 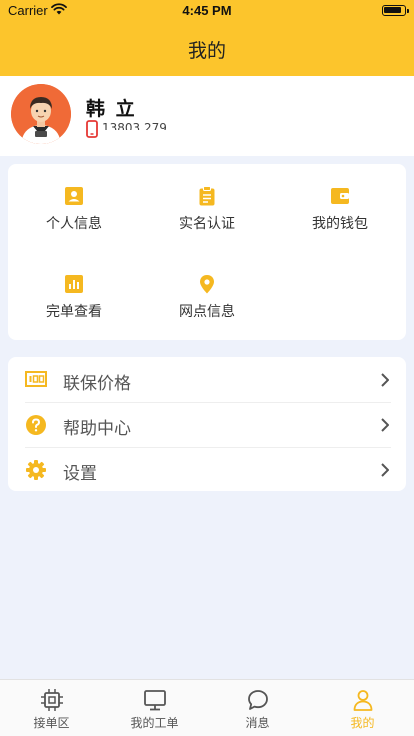 I want to click on tab-messages: 消息, so click(x=257, y=708).